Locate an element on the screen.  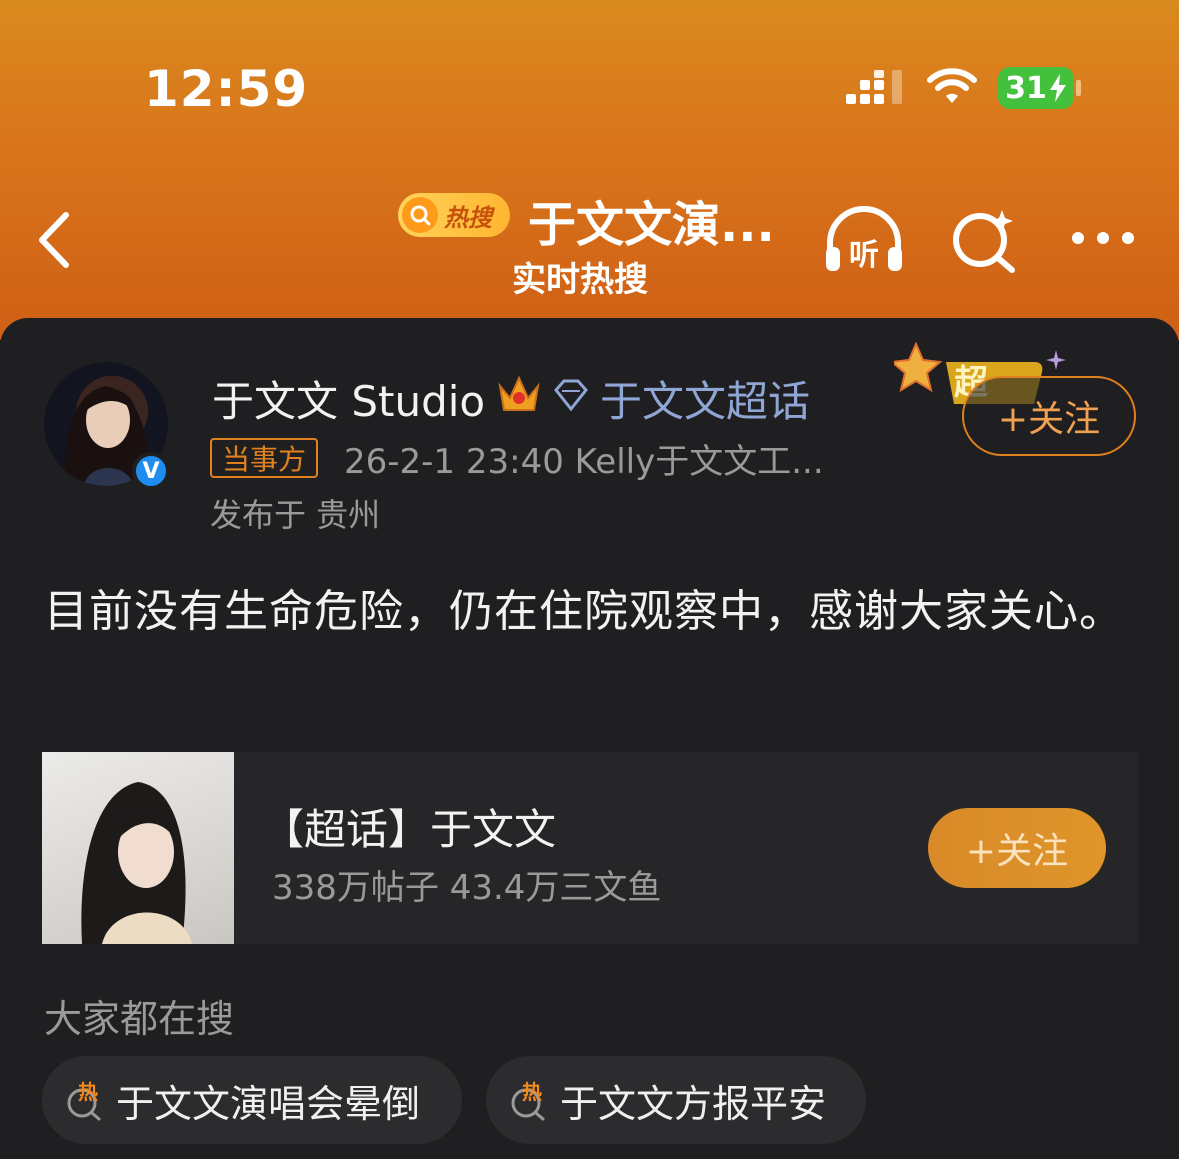
trending-chip: 热 于文文方报平安 is located at coordinates (676, 1100).